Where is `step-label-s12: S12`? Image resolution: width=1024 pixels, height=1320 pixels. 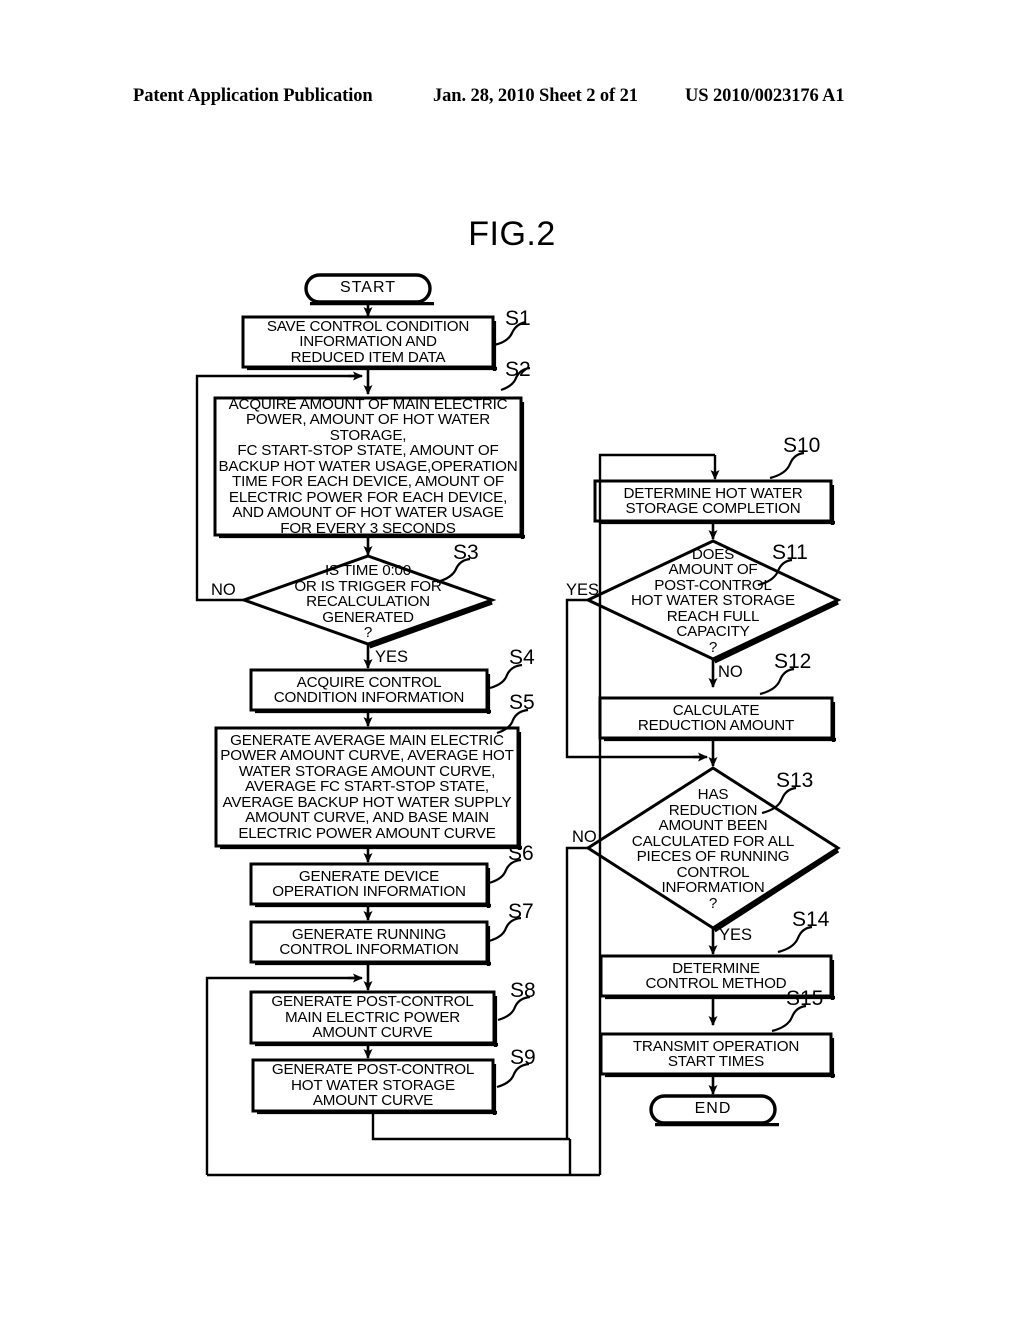 step-label-s12: S12 is located at coordinates (793, 661).